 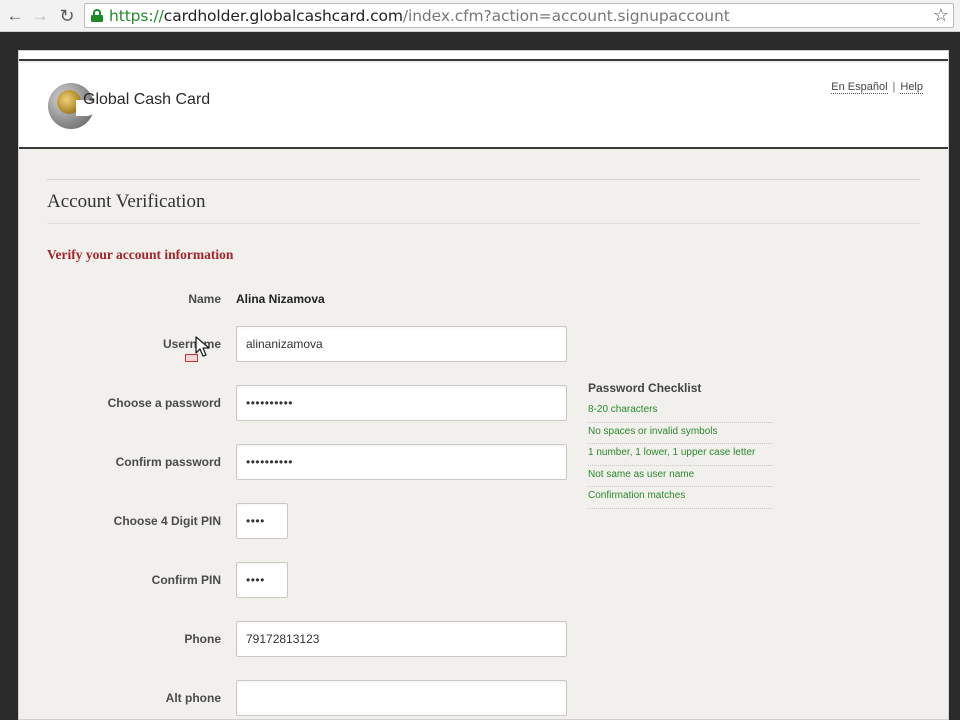 I want to click on alt-phone-label: Alt phone, so click(x=193, y=698).